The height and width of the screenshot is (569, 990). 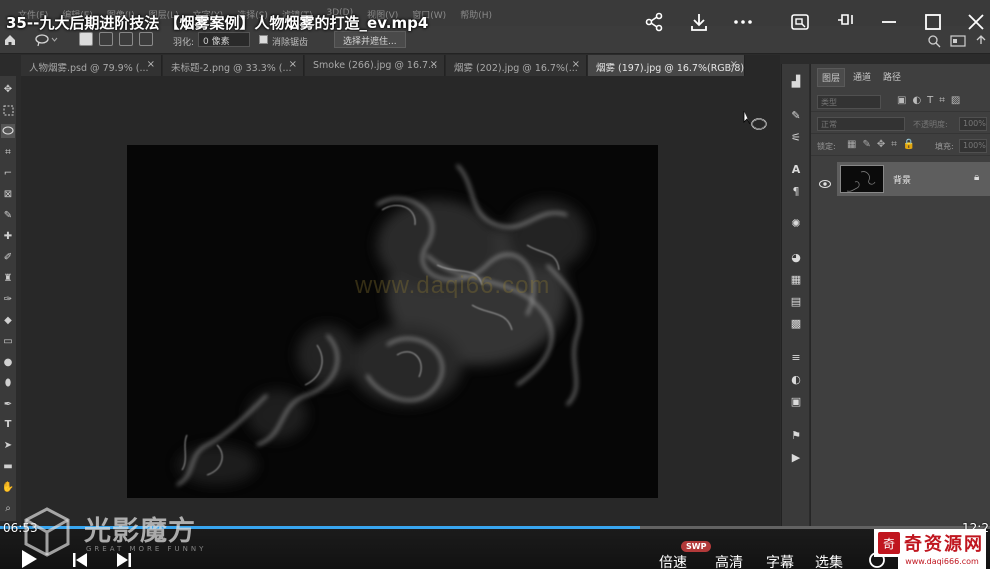 I want to click on feather-input: 0 像素, so click(x=224, y=39).